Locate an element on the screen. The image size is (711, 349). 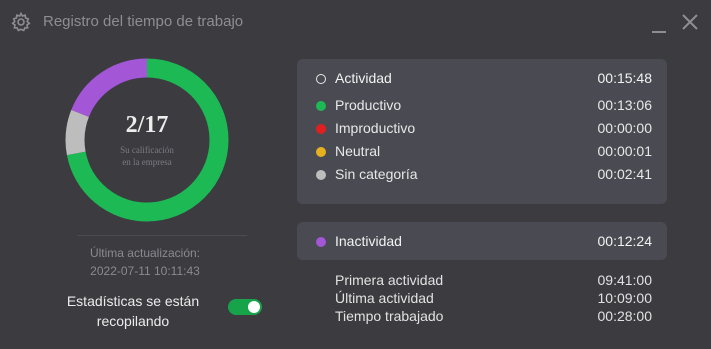
score-subtitle-line1: Su calificación is located at coordinates (147, 150).